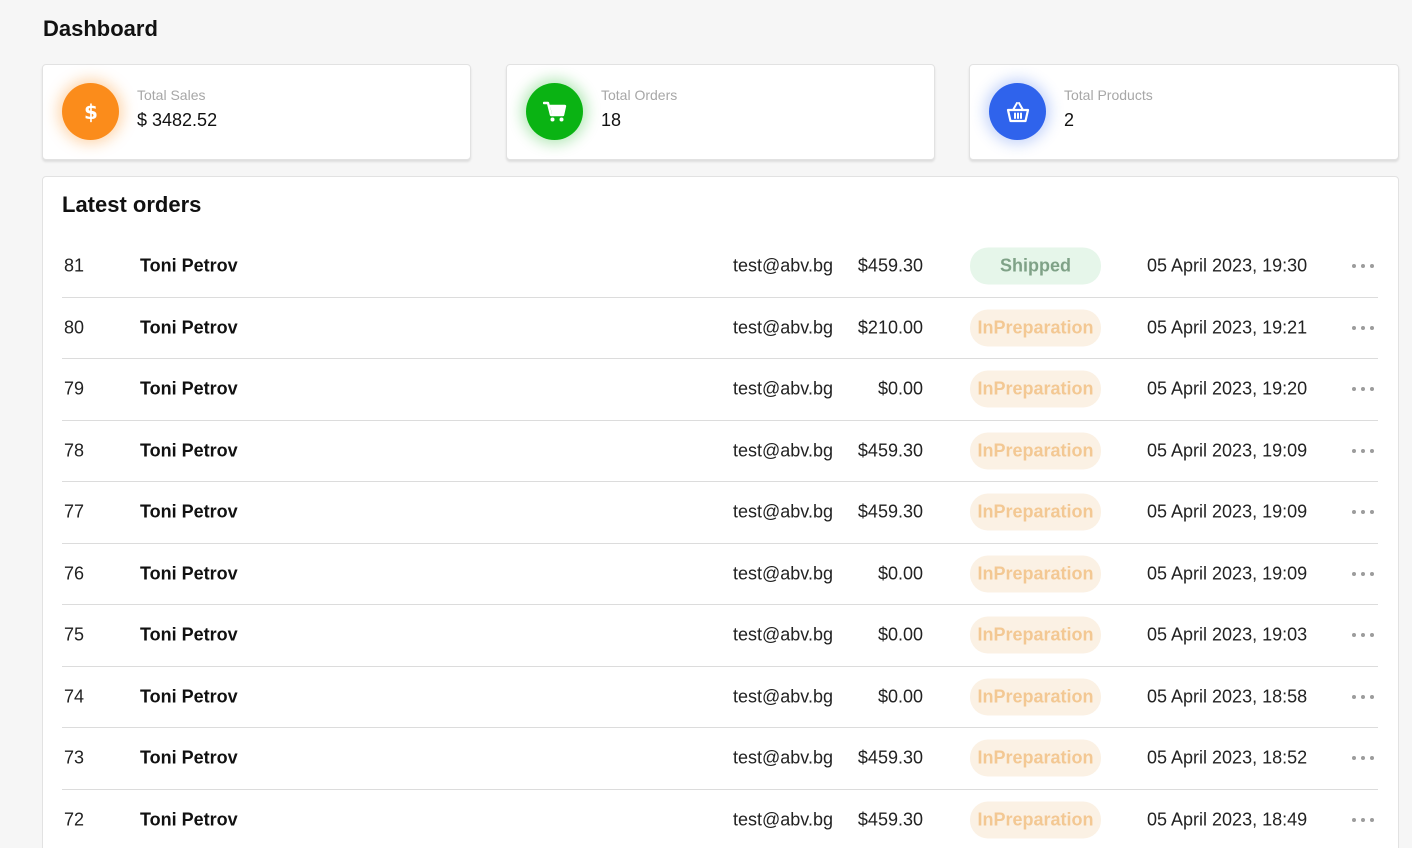  Describe the element at coordinates (1227, 265) in the screenshot. I see `order-date: 05 April 2023, 19:30` at that location.